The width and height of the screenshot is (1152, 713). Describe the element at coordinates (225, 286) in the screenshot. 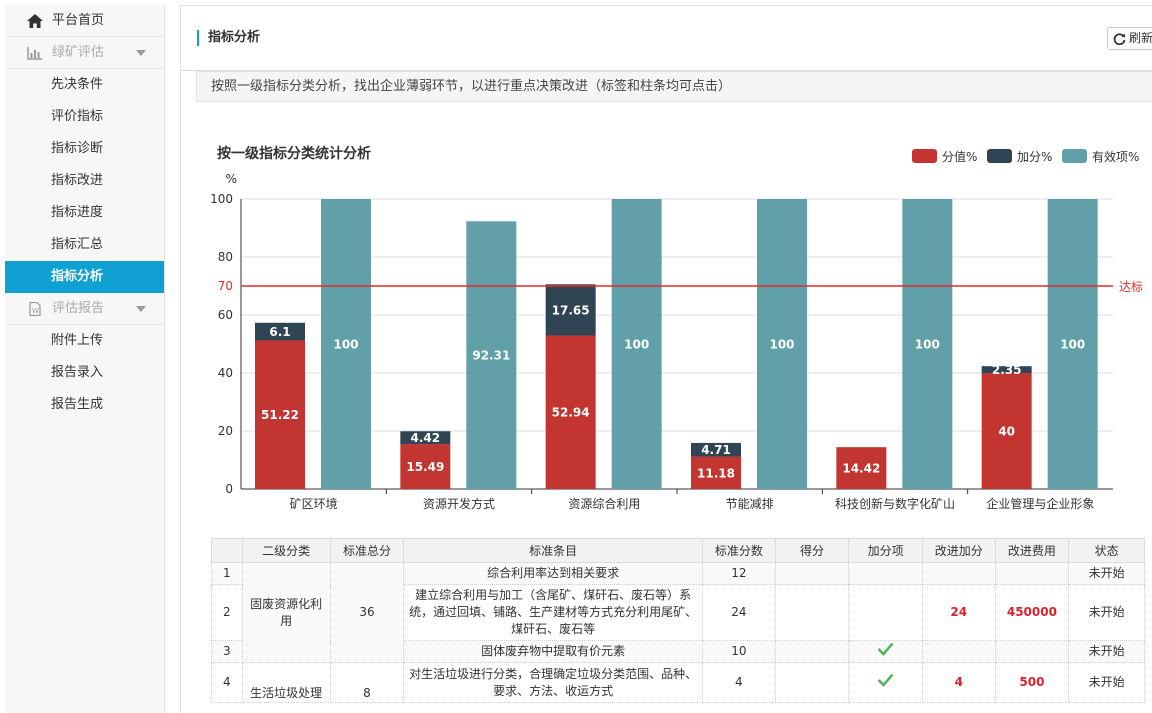

I see `threshold-value-label: 70` at that location.